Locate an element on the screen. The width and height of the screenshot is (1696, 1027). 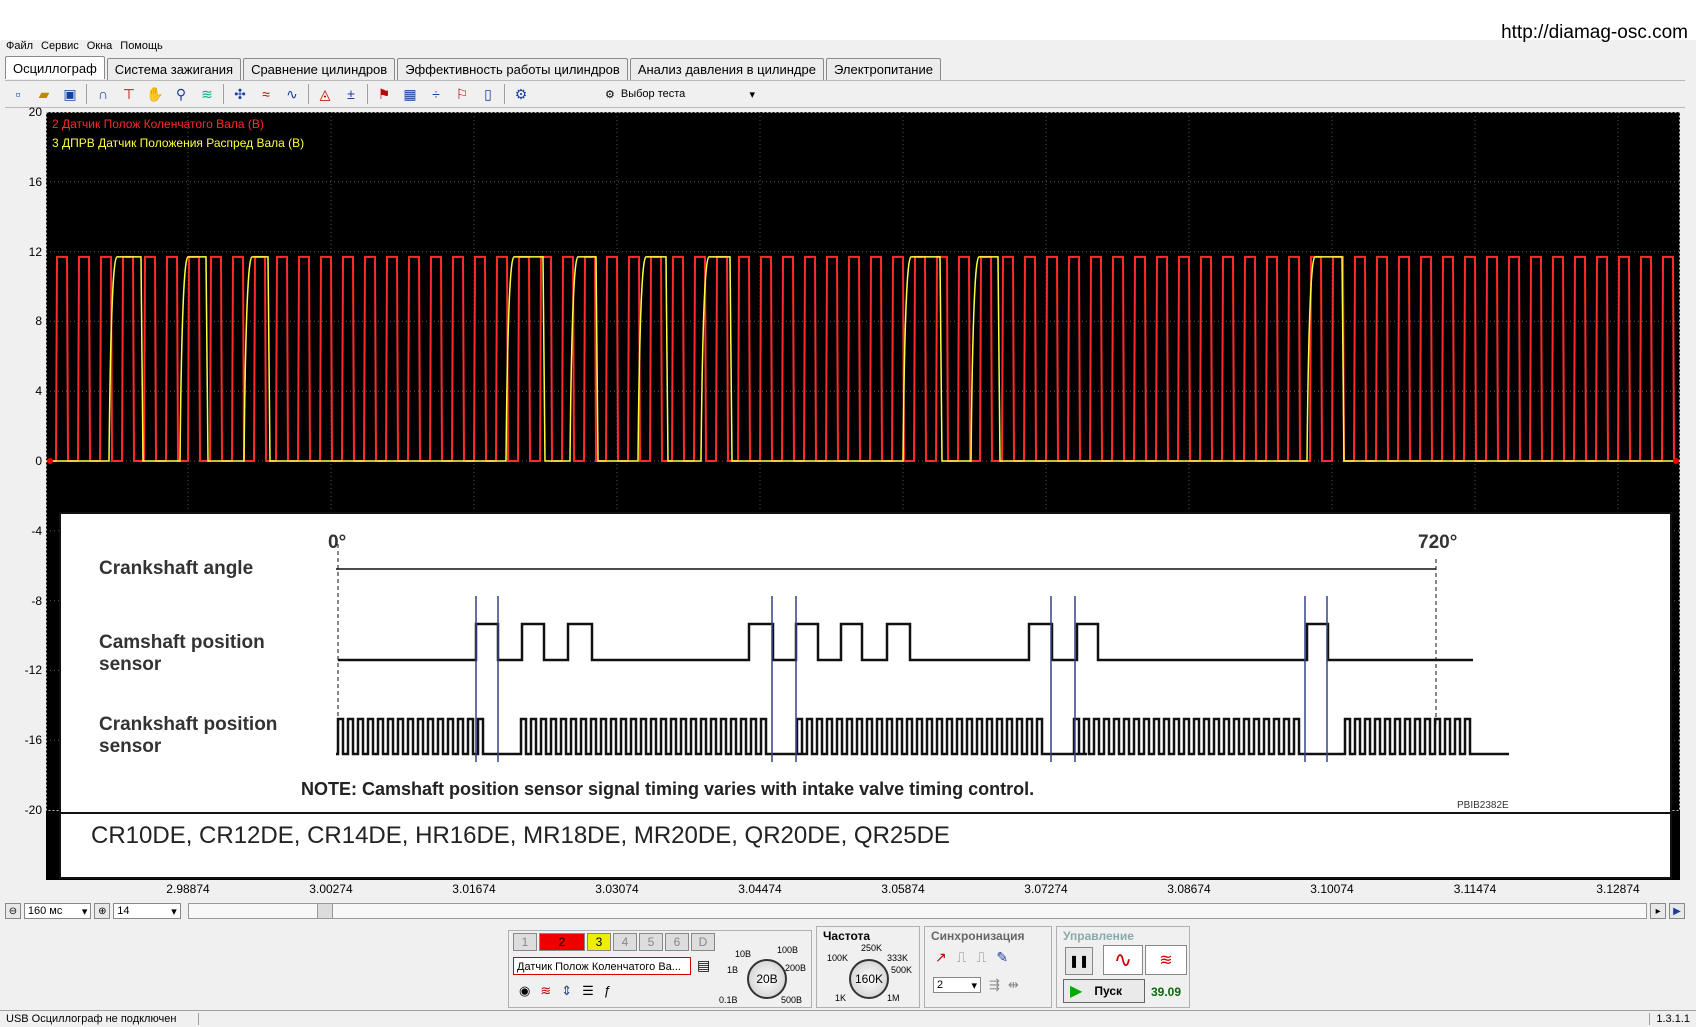
auto-settings-icon: ⚙ is located at coordinates (521, 94).